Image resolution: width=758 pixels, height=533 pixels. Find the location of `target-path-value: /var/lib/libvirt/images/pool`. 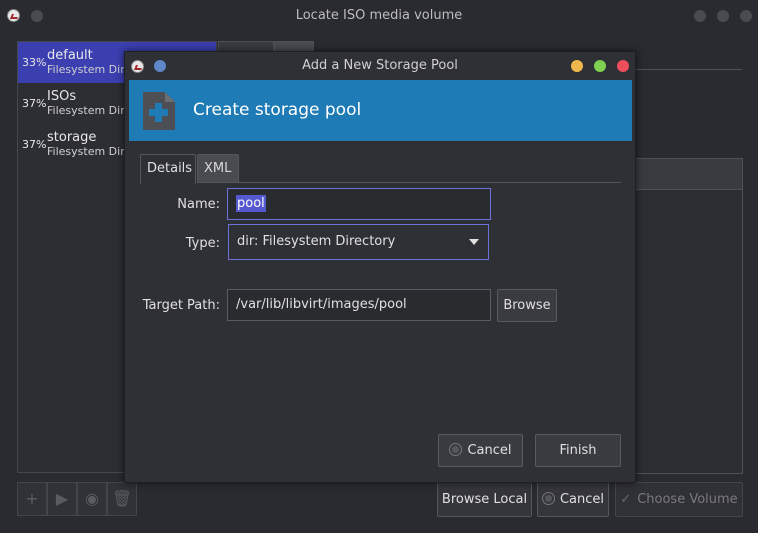

target-path-value: /var/lib/libvirt/images/pool is located at coordinates (321, 304).